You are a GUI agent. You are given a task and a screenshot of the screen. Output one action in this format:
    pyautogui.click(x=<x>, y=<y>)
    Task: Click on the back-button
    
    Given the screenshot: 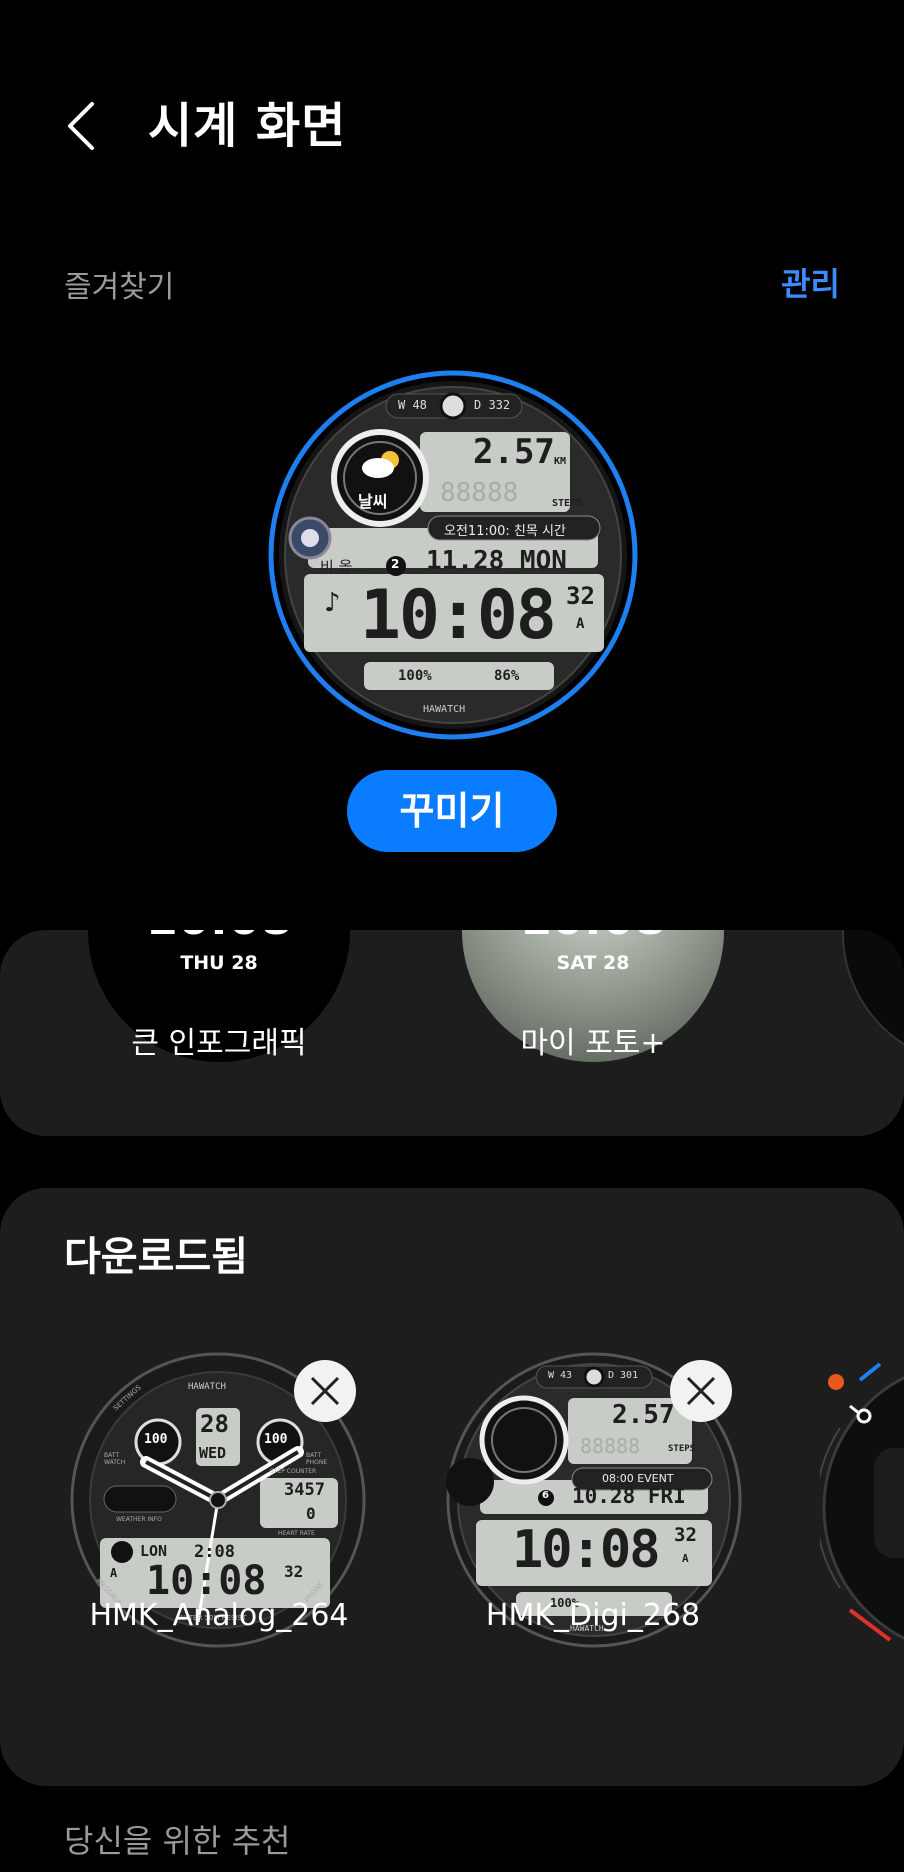 What is the action you would take?
    pyautogui.click(x=82, y=126)
    